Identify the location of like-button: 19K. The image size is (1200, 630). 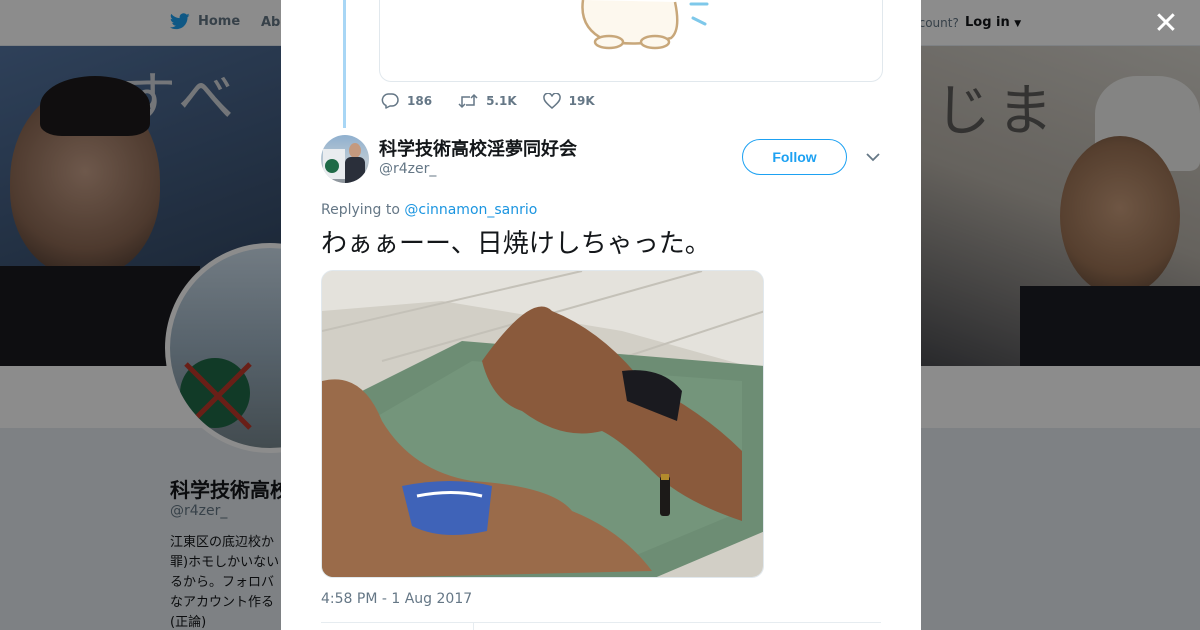
(568, 101).